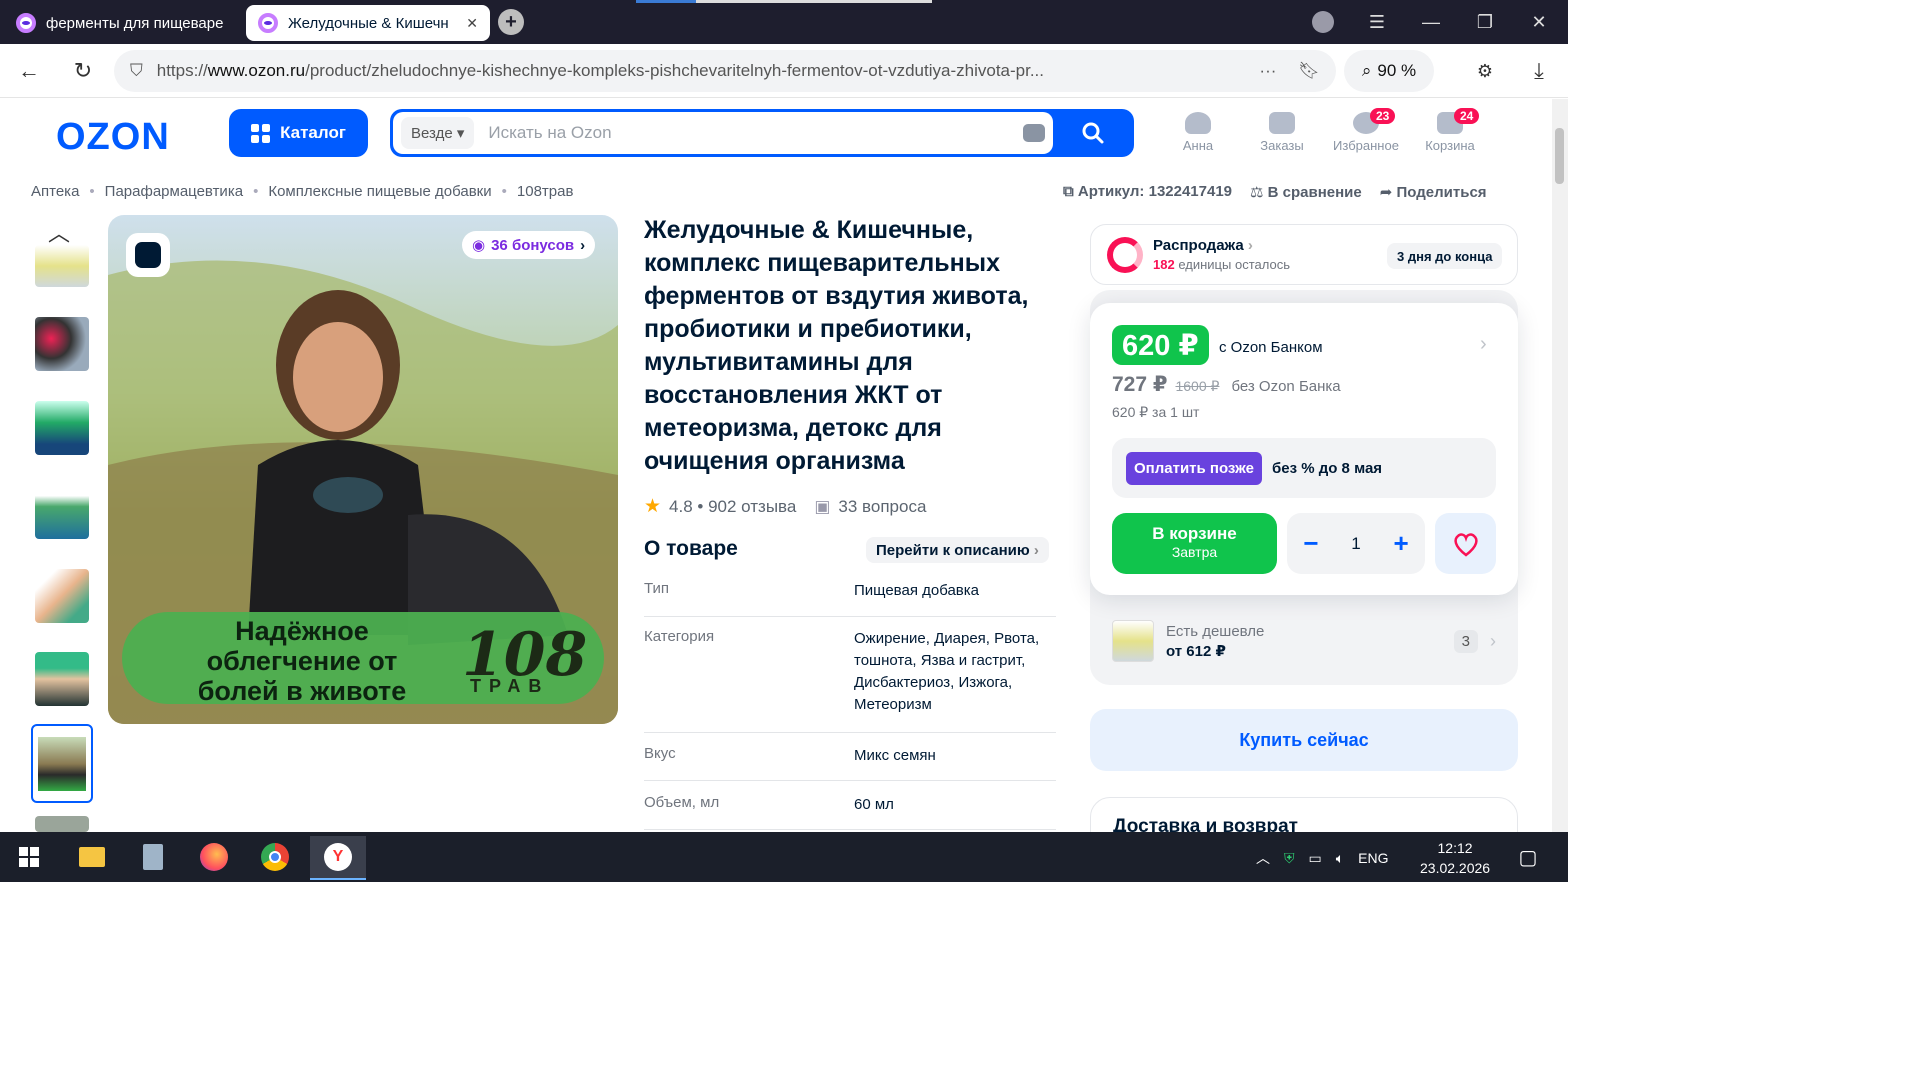 This screenshot has height=1080, width=1920. What do you see at coordinates (29, 857) in the screenshot?
I see `windows-start-icon` at bounding box center [29, 857].